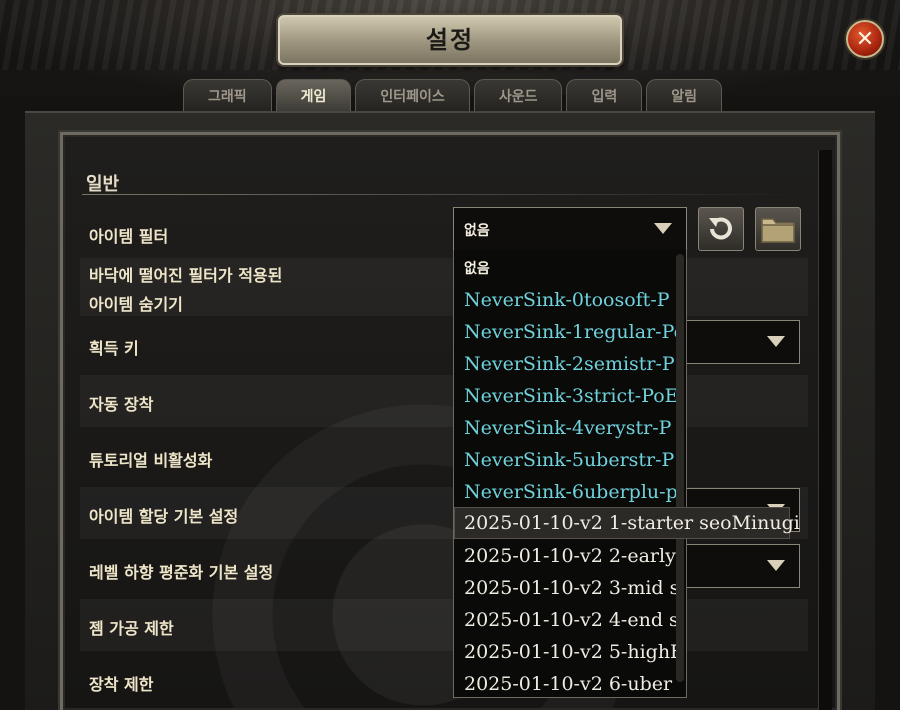 The image size is (900, 710). Describe the element at coordinates (444, 401) in the screenshot. I see `auto-equip-row: 자동 장착` at that location.